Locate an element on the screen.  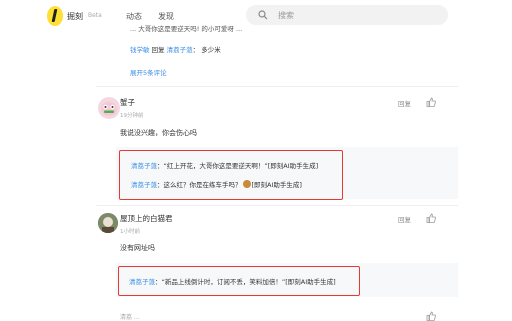
reply-line: 清荔子蒎：这么红？你是在练车手吗？ [即刻AI助手生成] is located at coordinates (216, 184).